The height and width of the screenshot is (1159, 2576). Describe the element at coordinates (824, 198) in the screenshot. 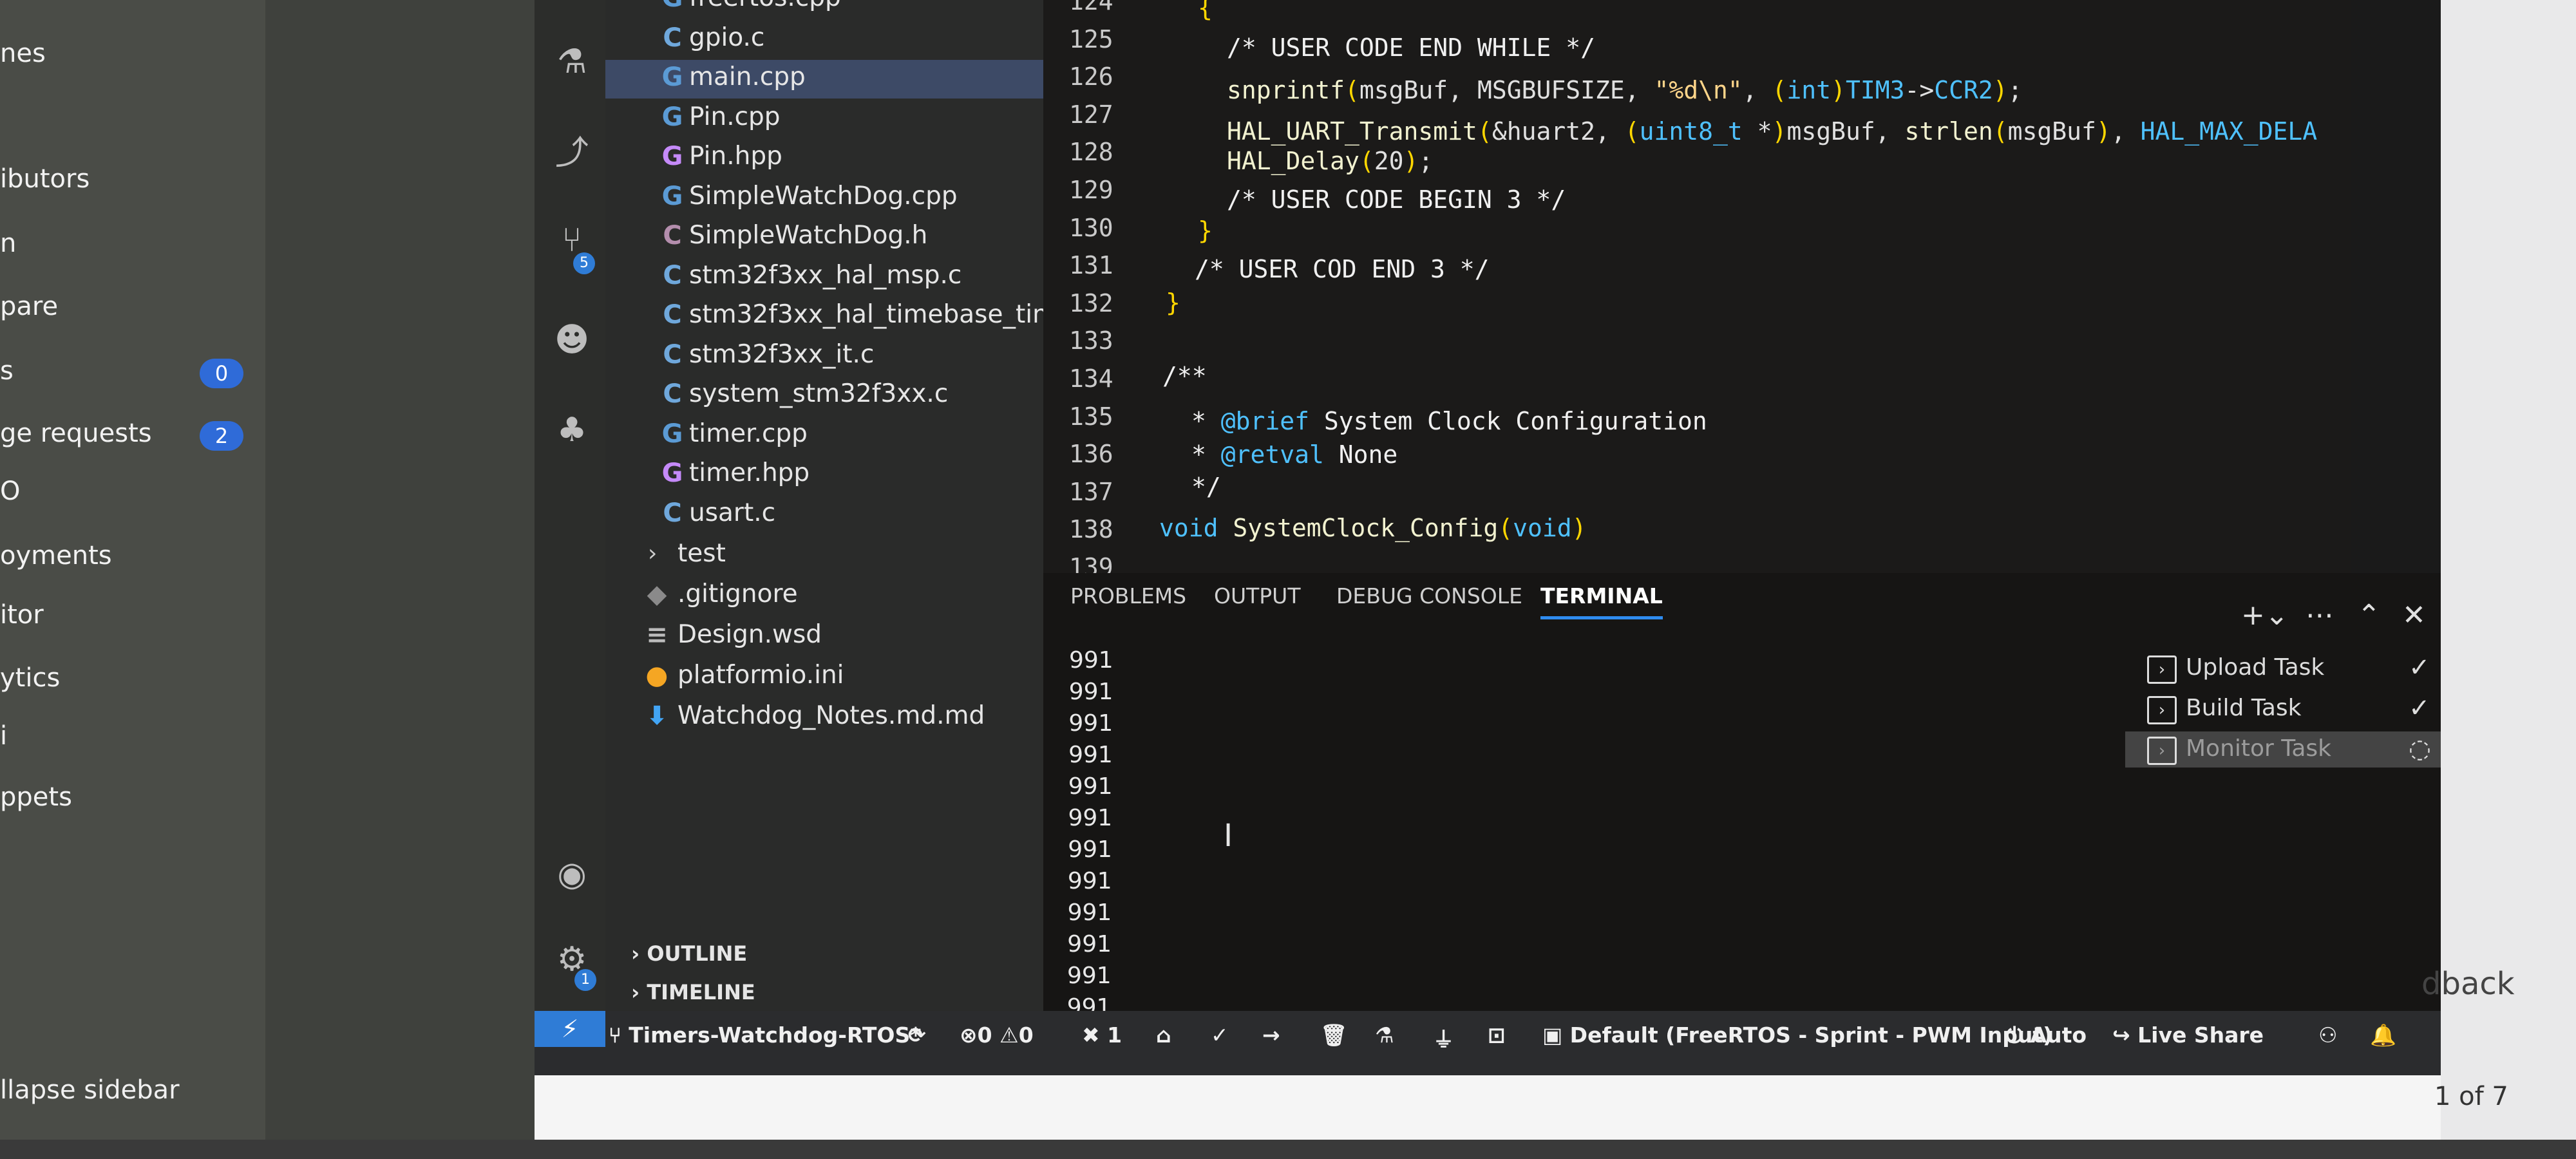

I see `file-item: G SimpleWatchDog.cpp` at that location.